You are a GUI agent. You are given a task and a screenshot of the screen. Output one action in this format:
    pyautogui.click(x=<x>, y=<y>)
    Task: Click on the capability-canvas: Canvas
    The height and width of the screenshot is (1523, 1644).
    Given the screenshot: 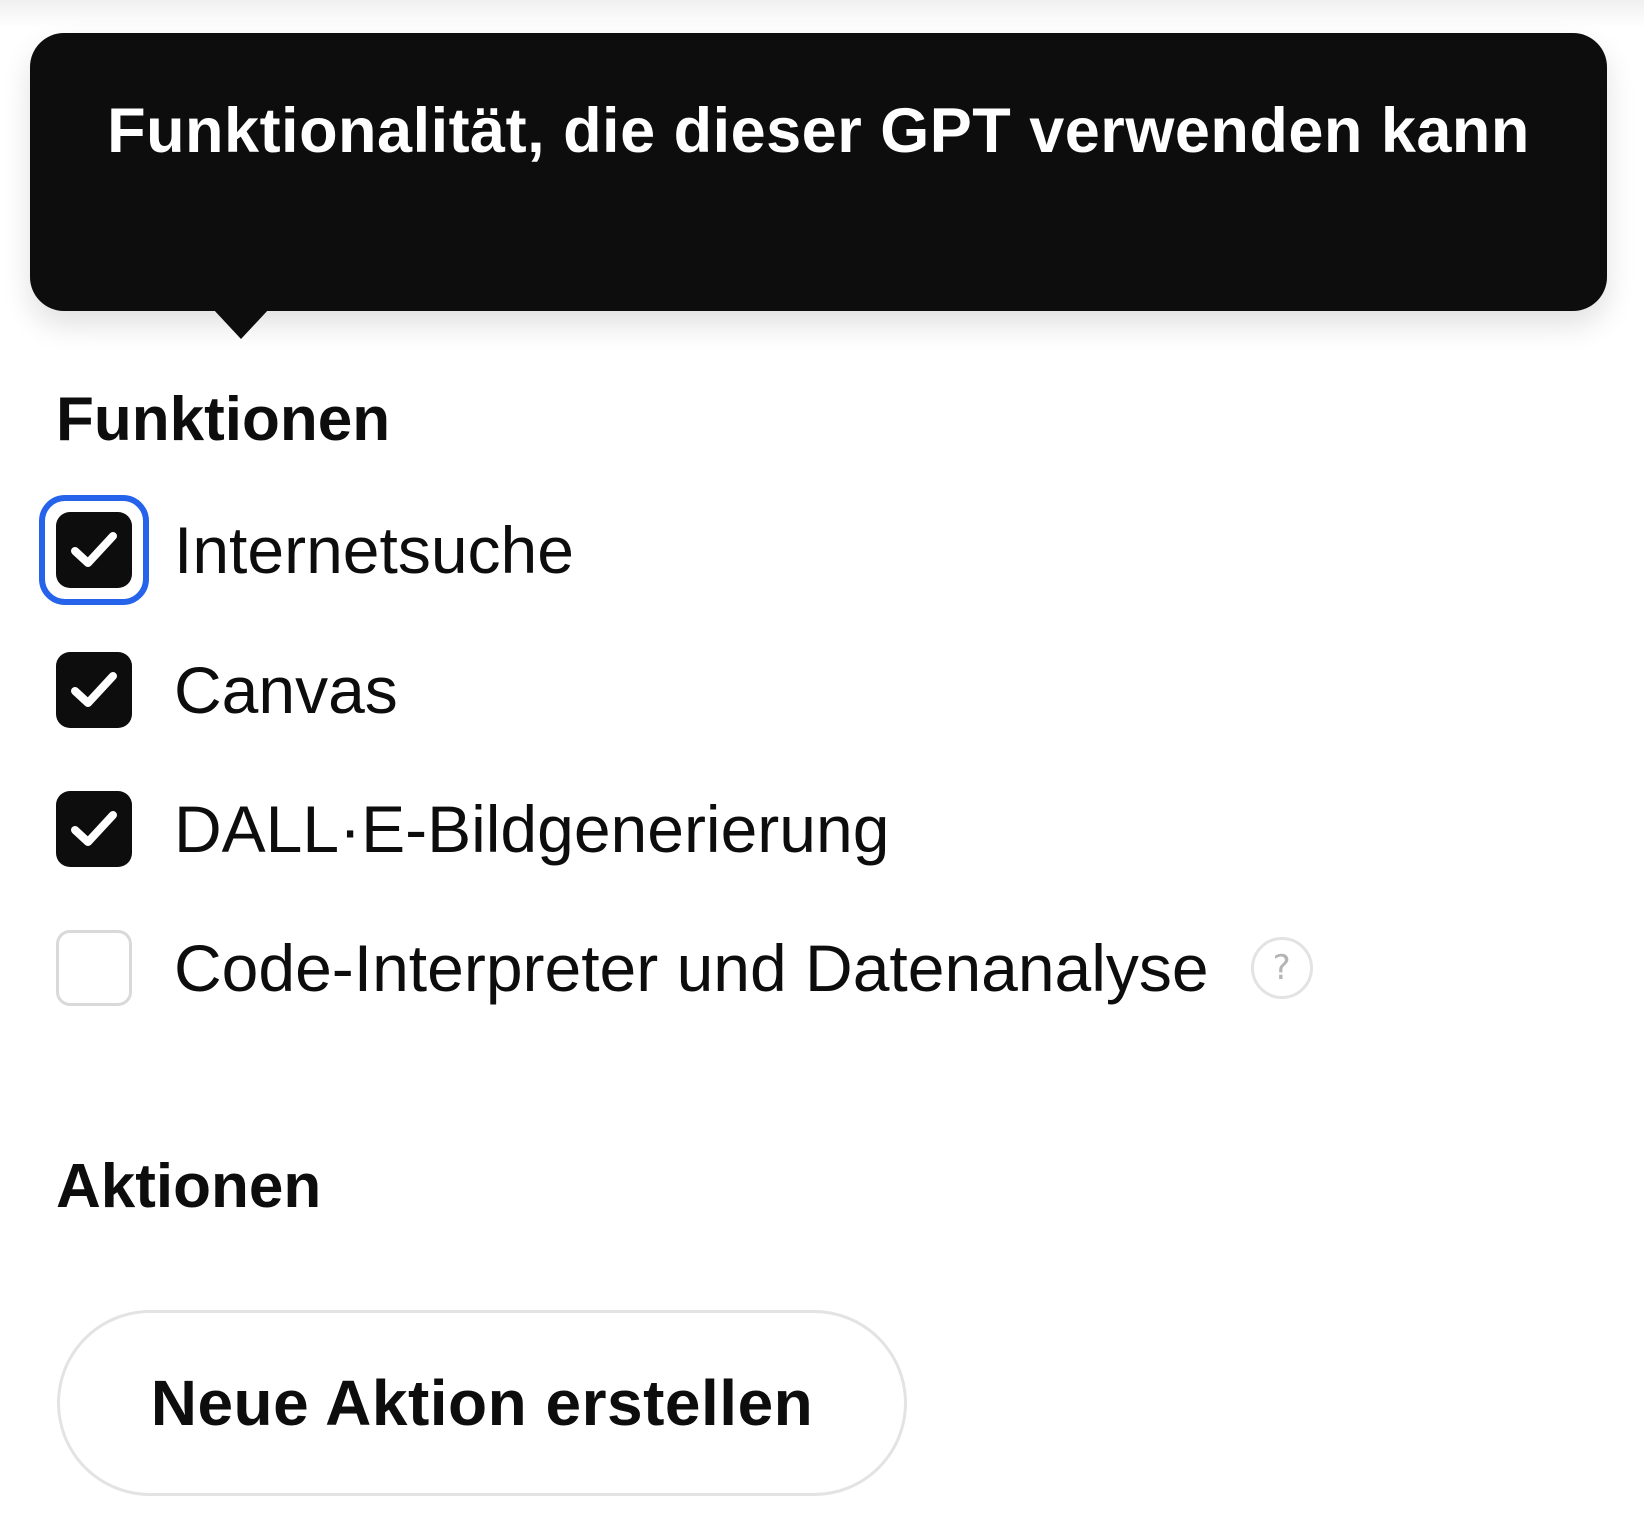 What is the action you would take?
    pyautogui.click(x=227, y=690)
    